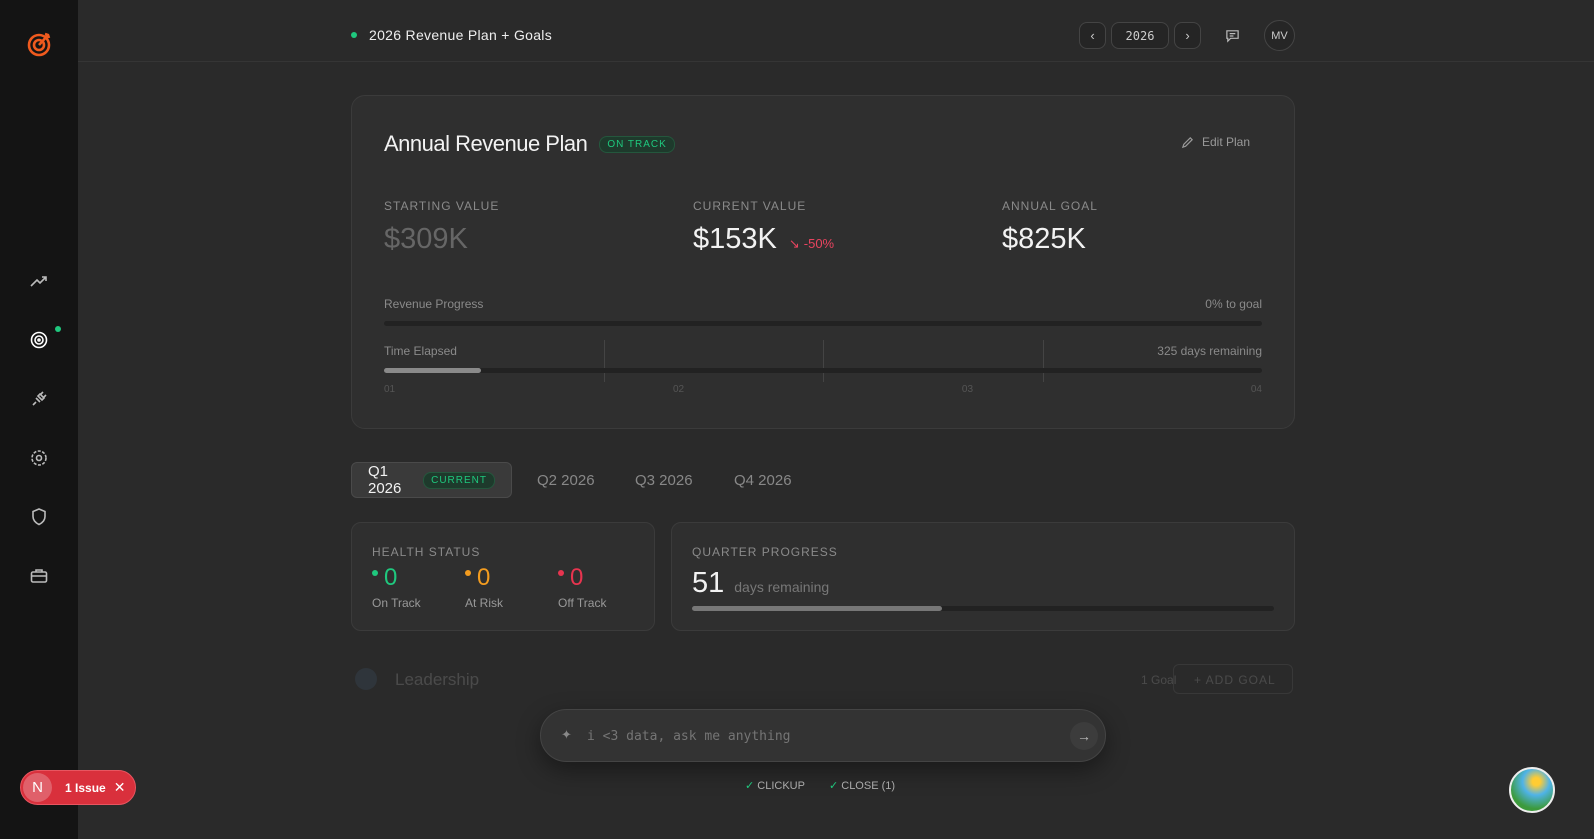 This screenshot has height=839, width=1594. Describe the element at coordinates (967, 389) in the screenshot. I see `quarter-tick: 03` at that location.